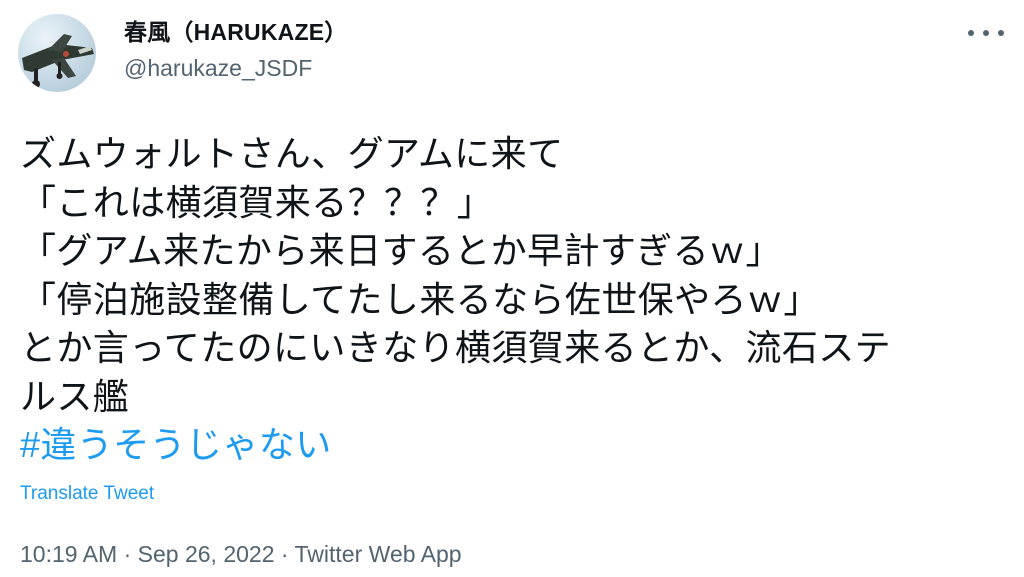  What do you see at coordinates (206, 554) in the screenshot?
I see `tweet-date: Sep 26, 2022` at bounding box center [206, 554].